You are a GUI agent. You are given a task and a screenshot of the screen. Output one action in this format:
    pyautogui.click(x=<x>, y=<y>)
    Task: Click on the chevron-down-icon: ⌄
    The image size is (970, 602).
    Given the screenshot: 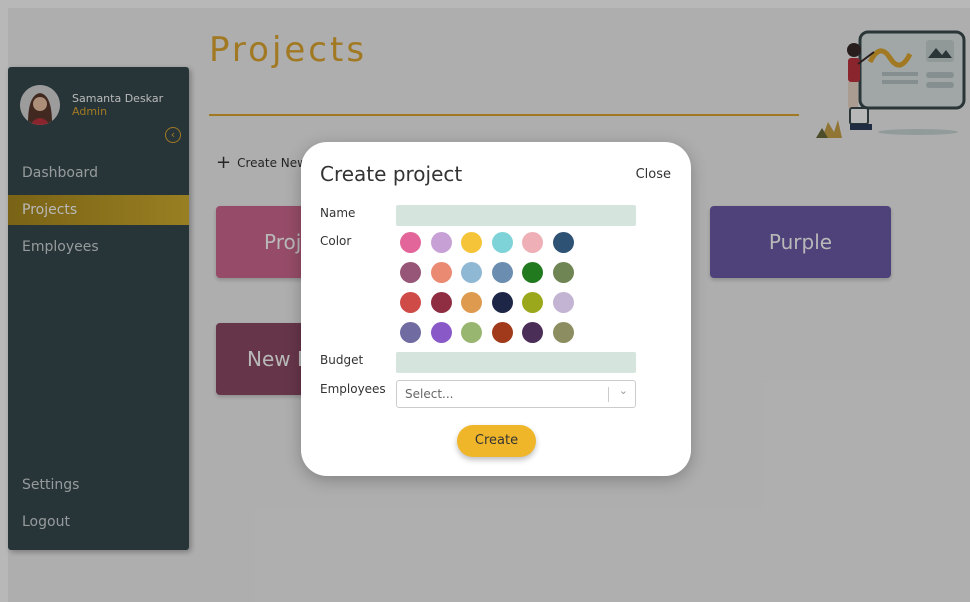 What is the action you would take?
    pyautogui.click(x=623, y=390)
    